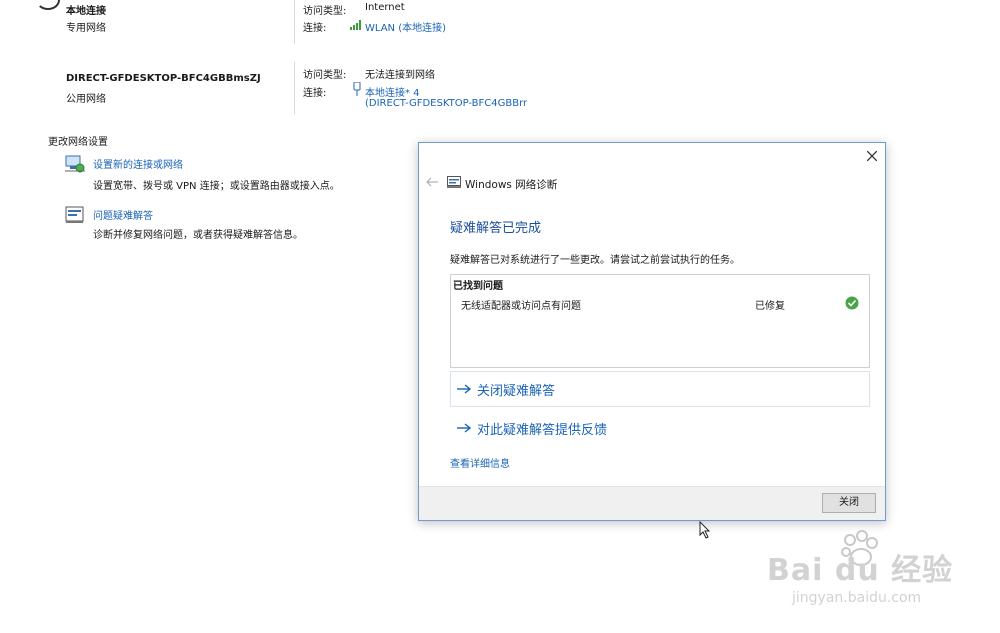  I want to click on problem-text: 无线适配器或访问点有问题, so click(521, 306).